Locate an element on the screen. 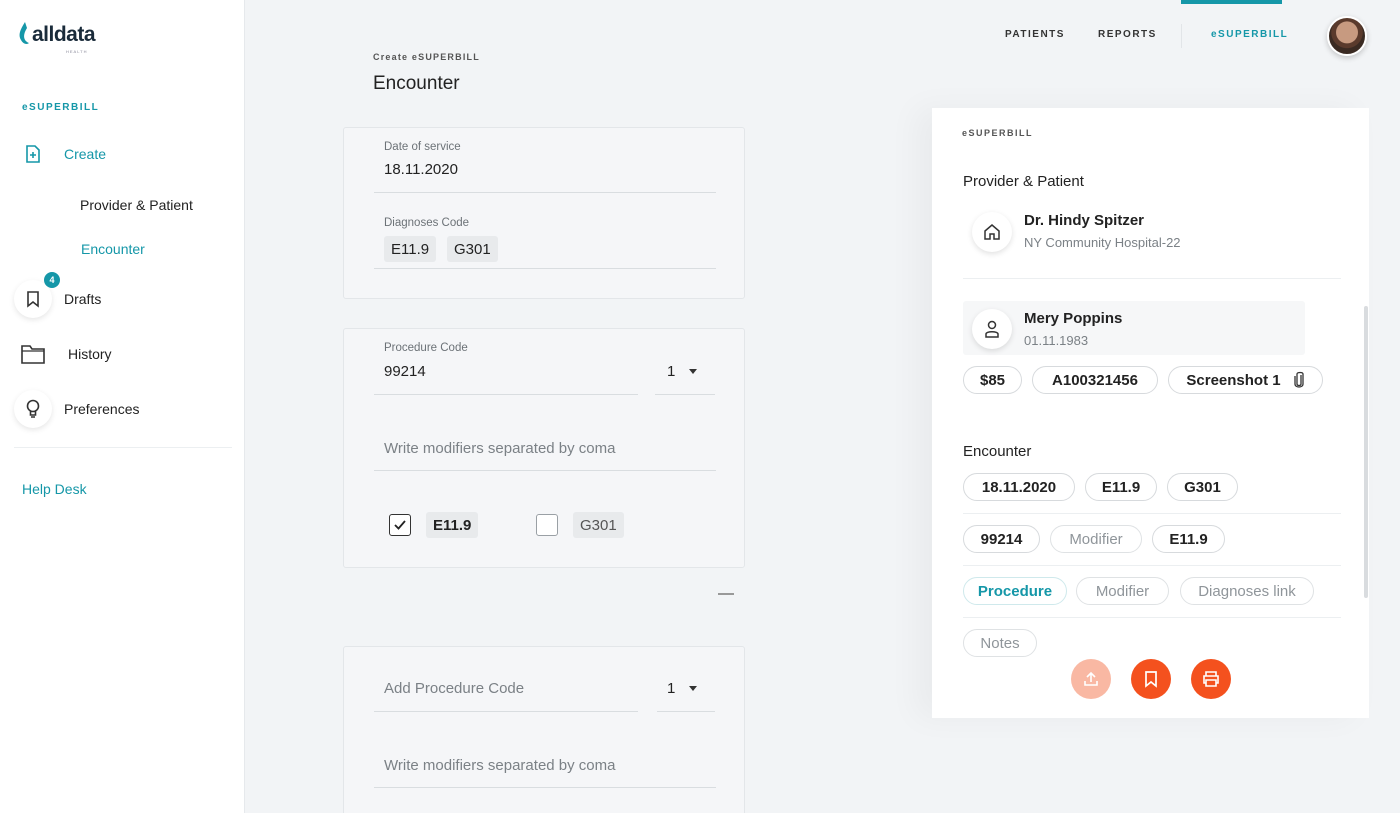 The height and width of the screenshot is (813, 1400). active-tab-indicator is located at coordinates (1231, 2).